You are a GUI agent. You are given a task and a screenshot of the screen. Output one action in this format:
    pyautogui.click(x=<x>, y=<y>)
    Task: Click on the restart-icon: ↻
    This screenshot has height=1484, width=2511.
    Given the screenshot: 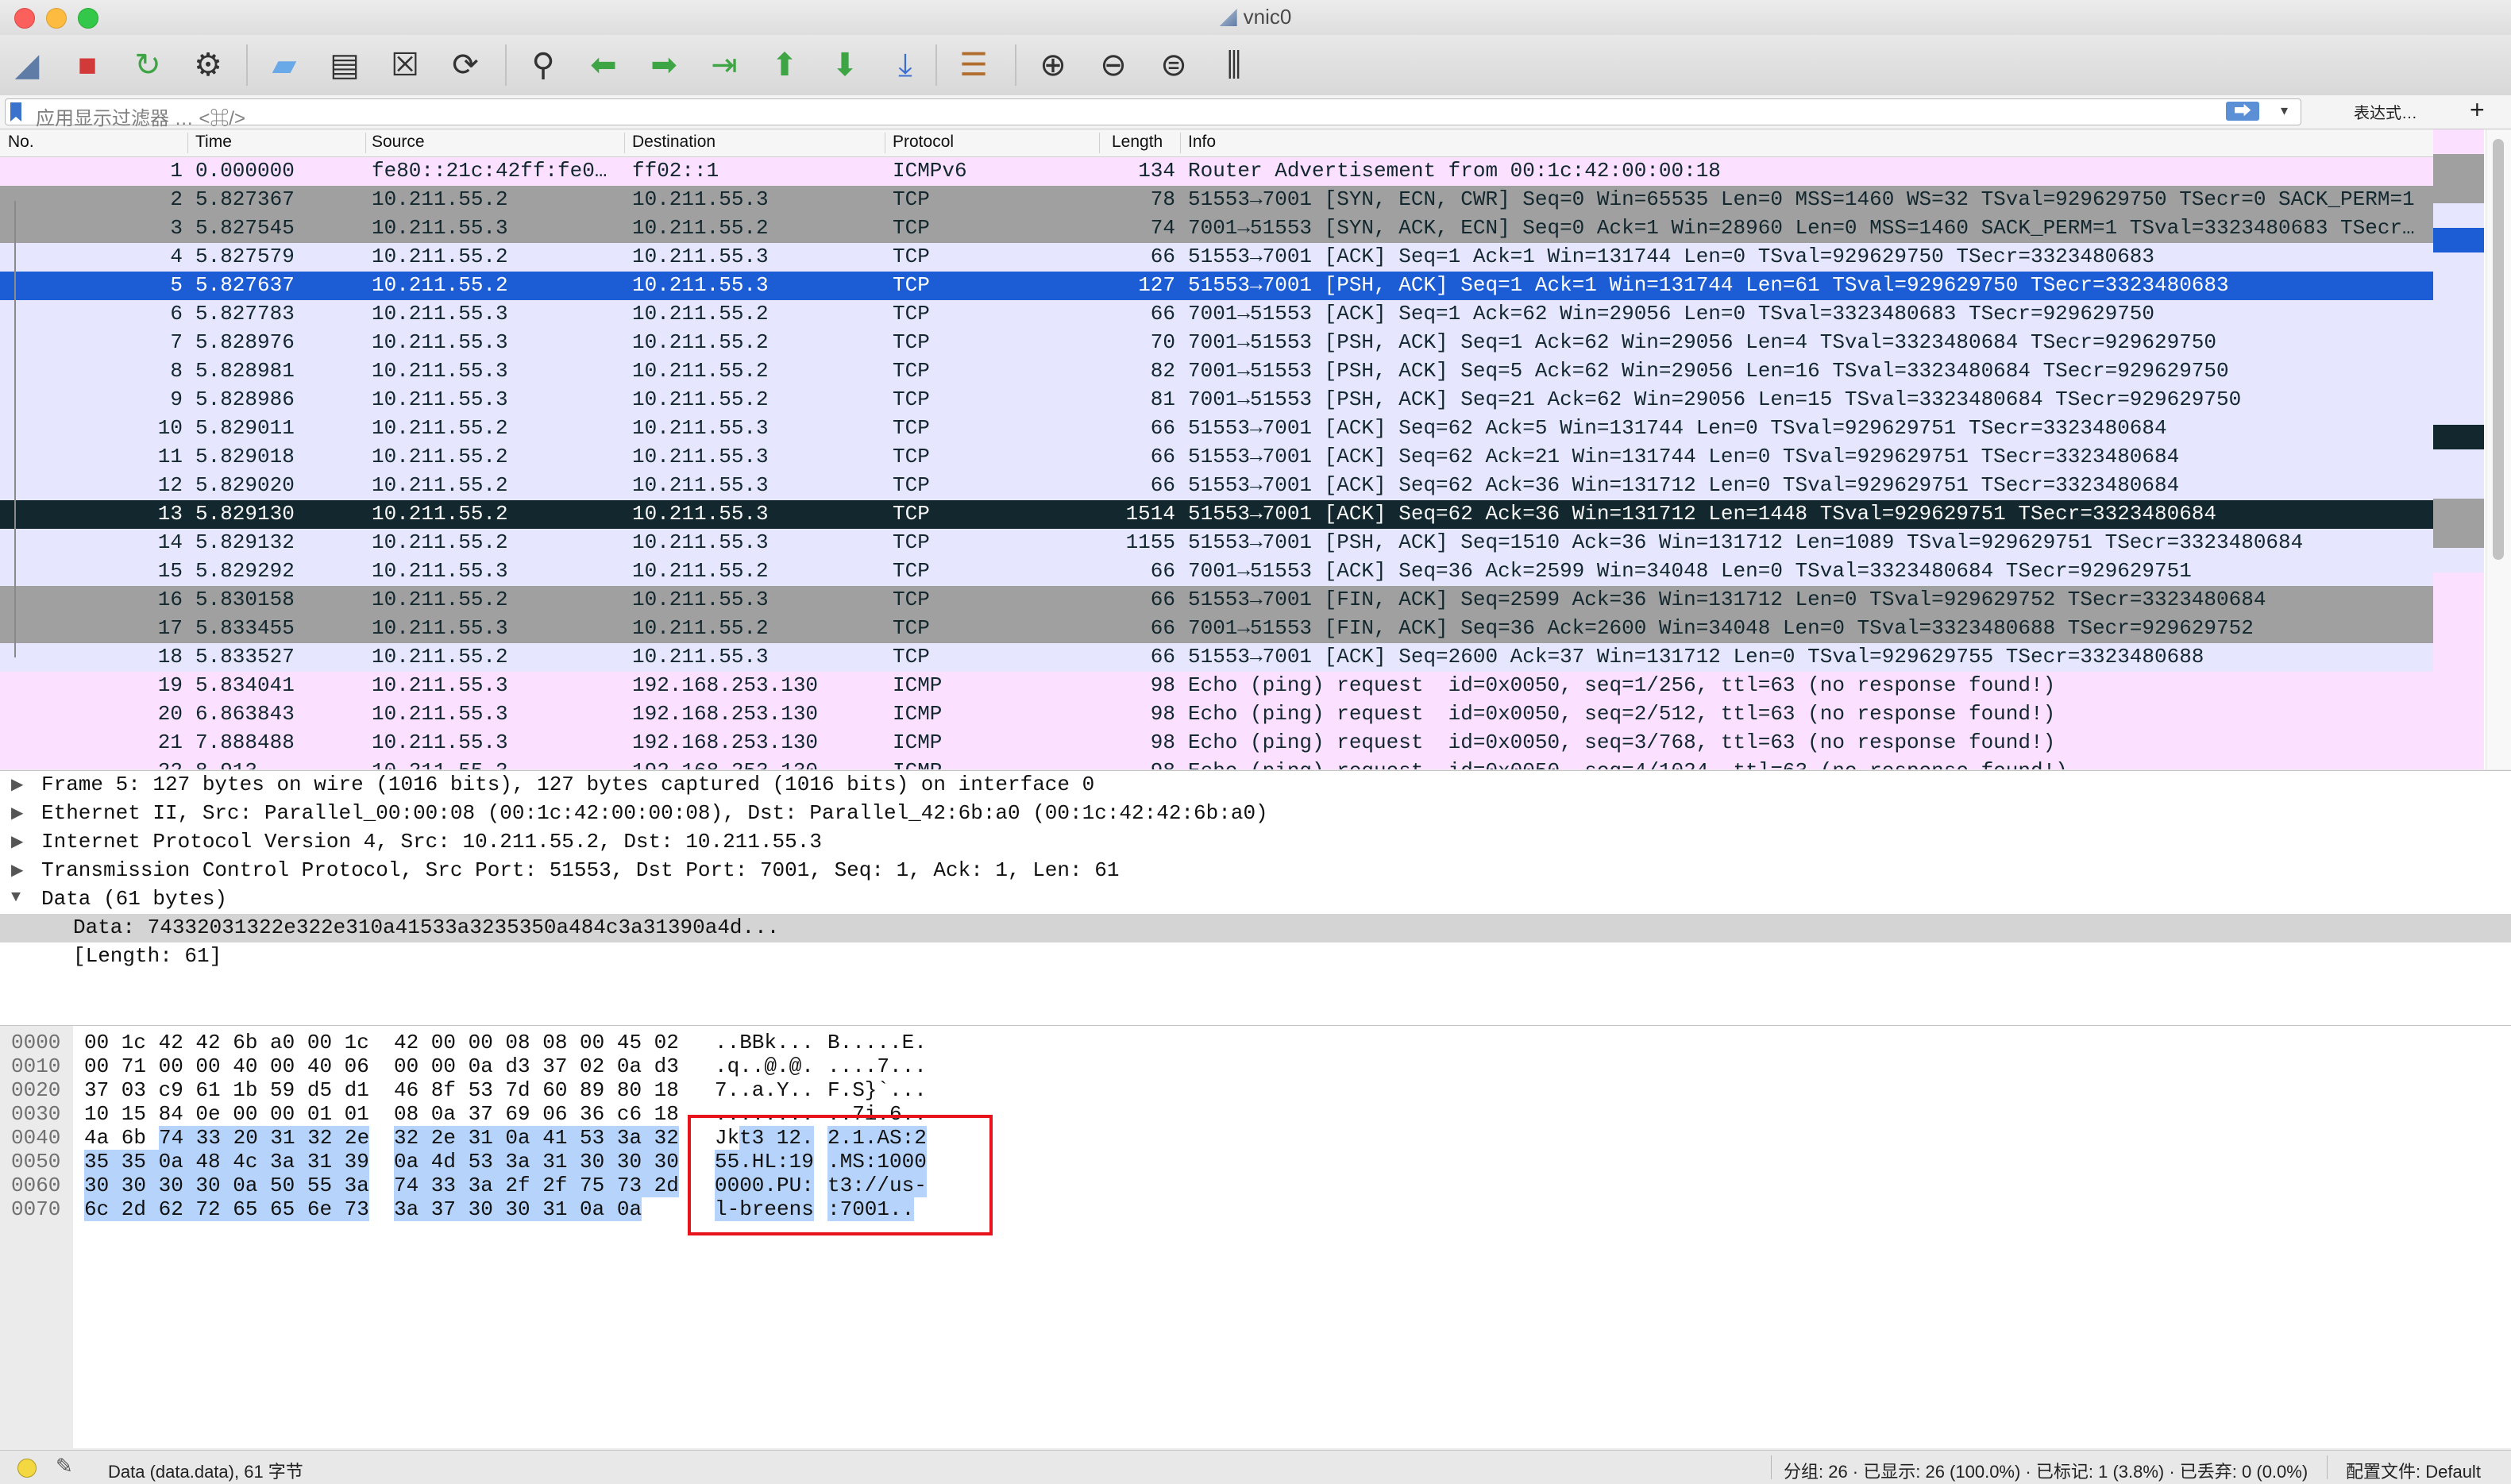 What is the action you would take?
    pyautogui.click(x=147, y=66)
    